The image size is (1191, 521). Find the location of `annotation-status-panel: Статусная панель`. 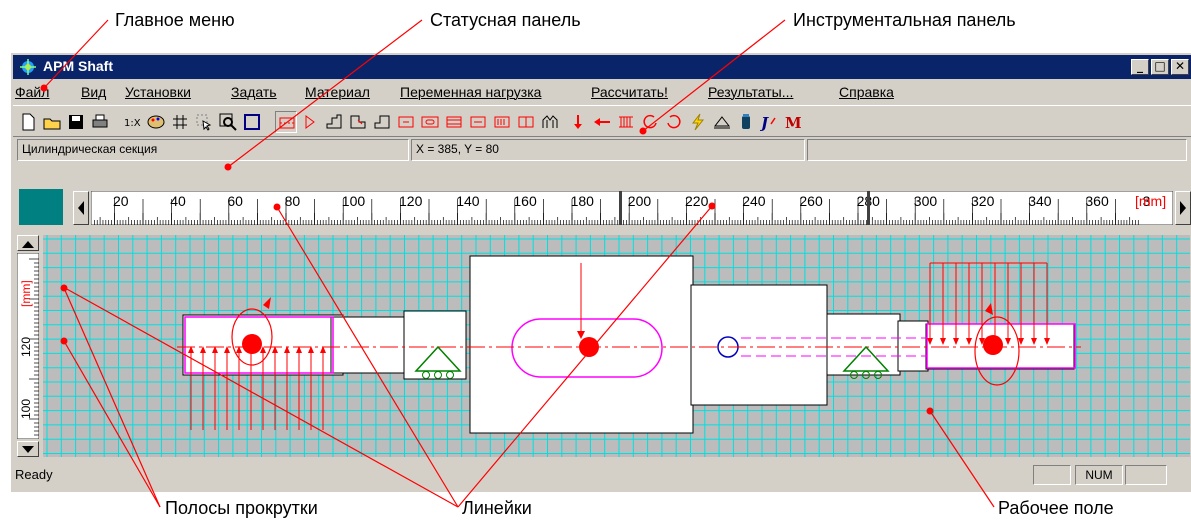

annotation-status-panel: Статусная панель is located at coordinates (505, 20).